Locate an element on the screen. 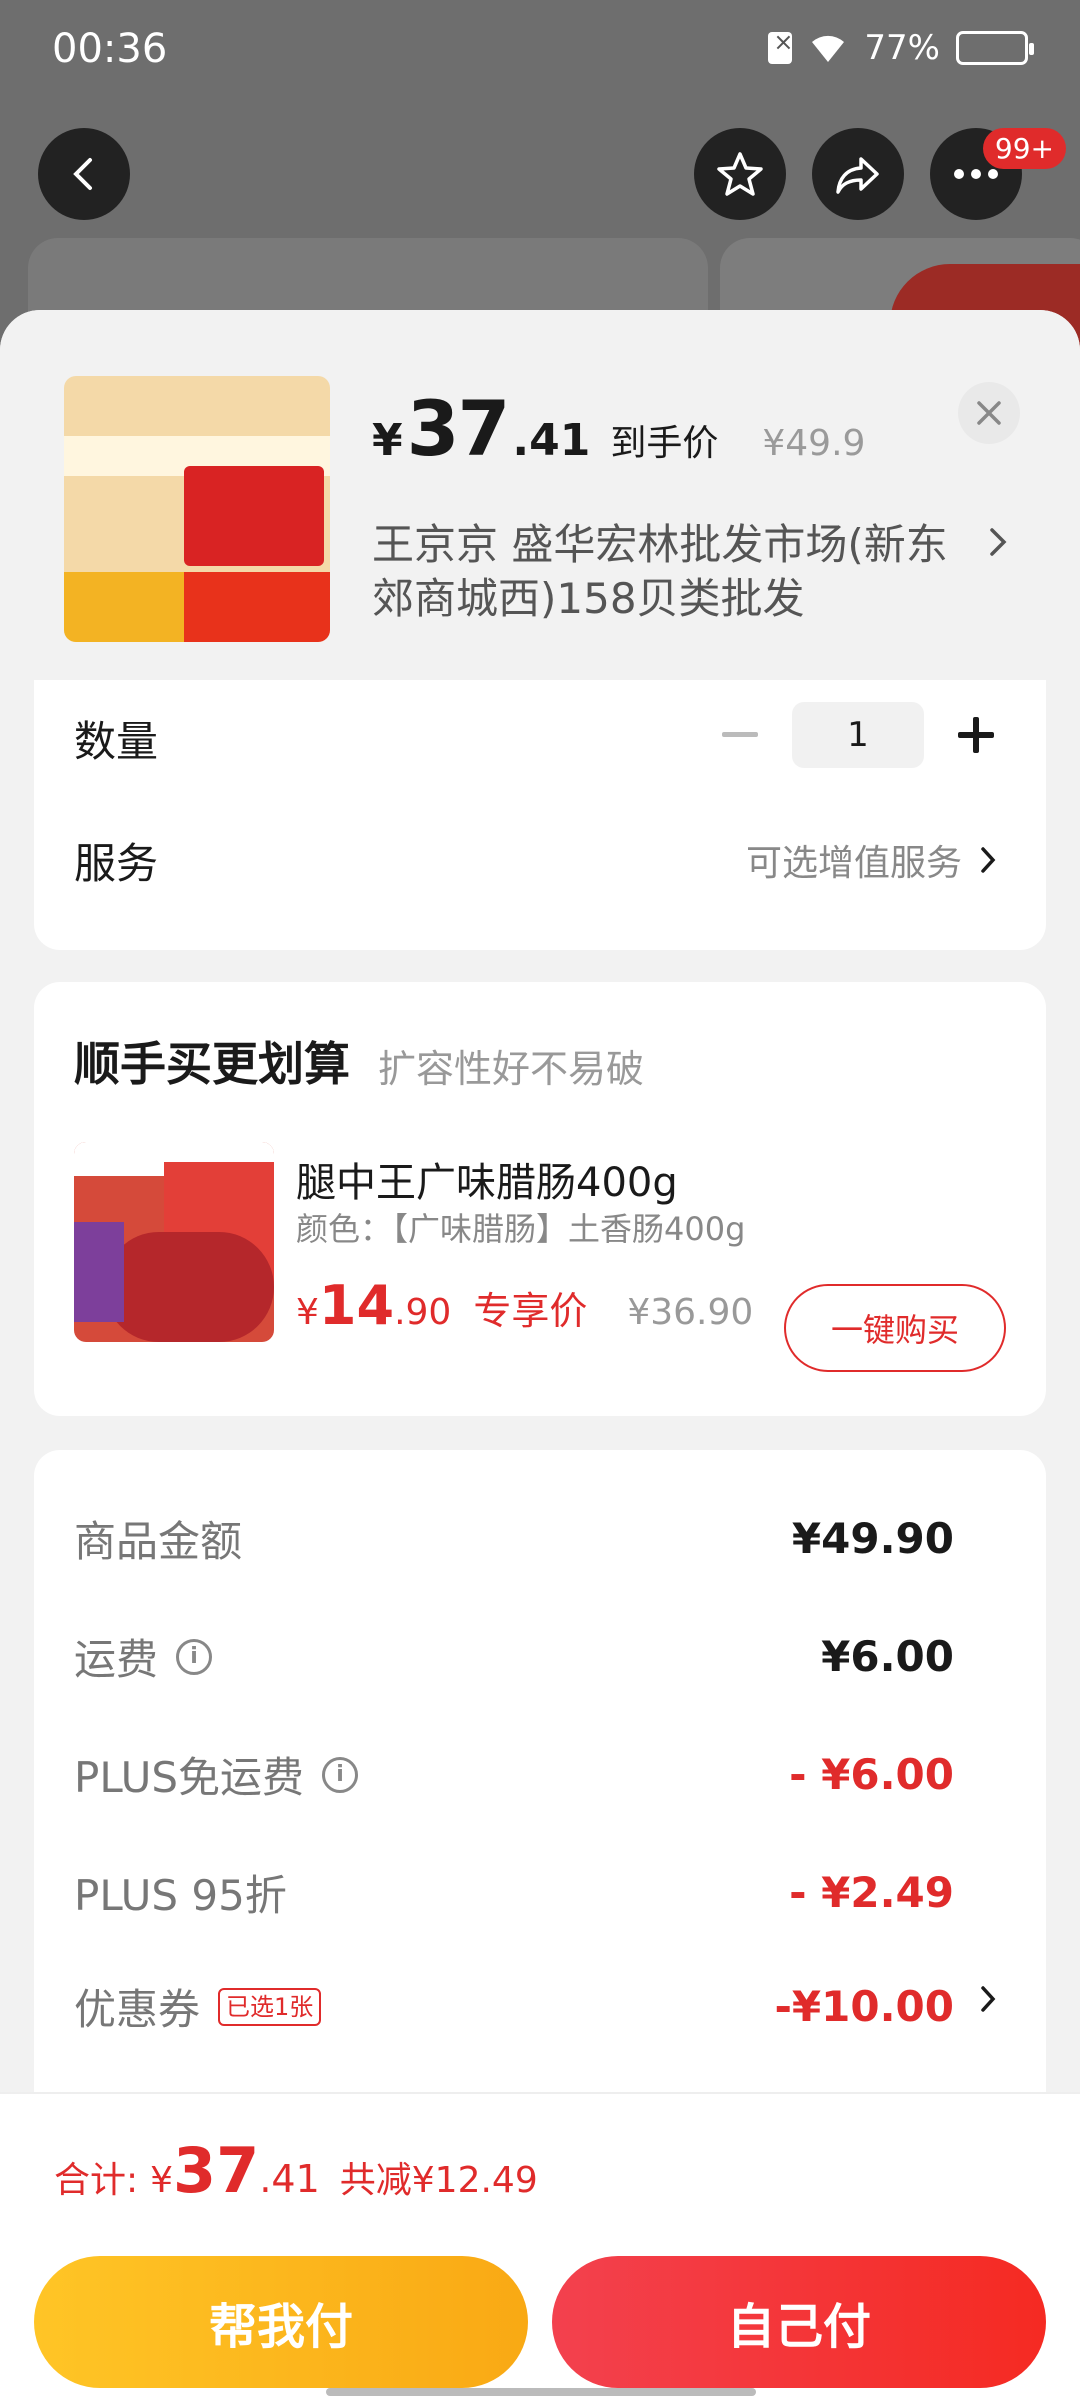 Image resolution: width=1080 pixels, height=2400 pixels. status-icons: 77% is located at coordinates (901, 48).